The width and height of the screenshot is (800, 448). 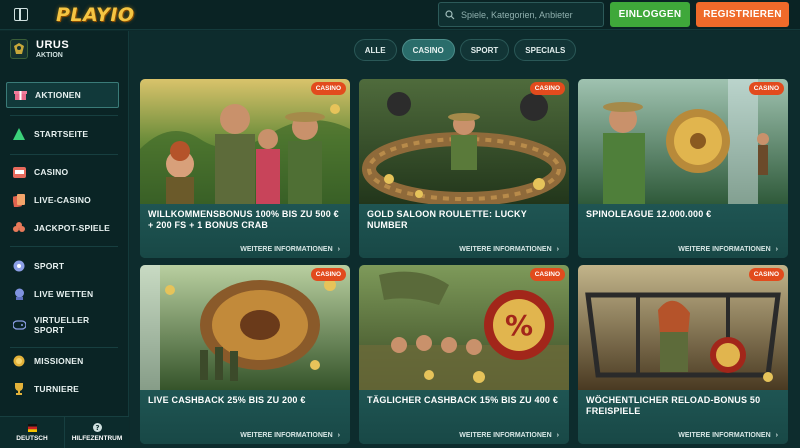 What do you see at coordinates (62, 228) in the screenshot?
I see `sidebar-item-jackpot: JACKPOT-SPIELE` at bounding box center [62, 228].